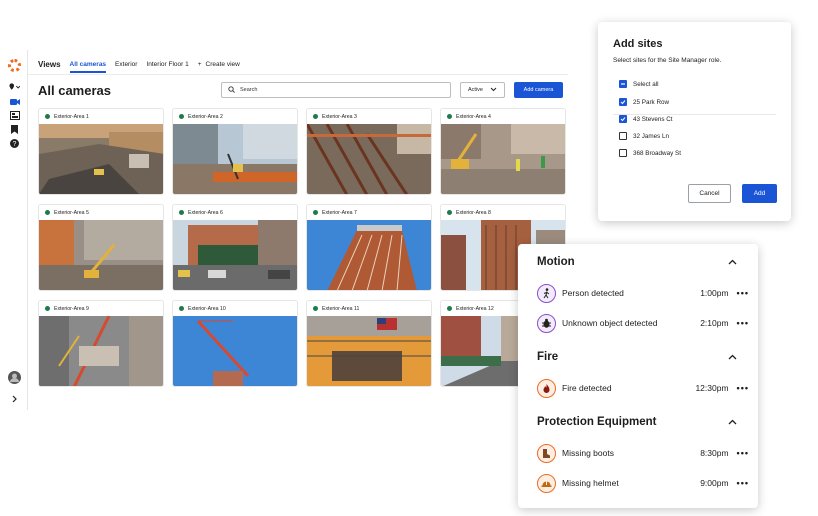 The height and width of the screenshot is (516, 818). Describe the element at coordinates (610, 323) in the screenshot. I see `event-name: Unknown object detected` at that location.